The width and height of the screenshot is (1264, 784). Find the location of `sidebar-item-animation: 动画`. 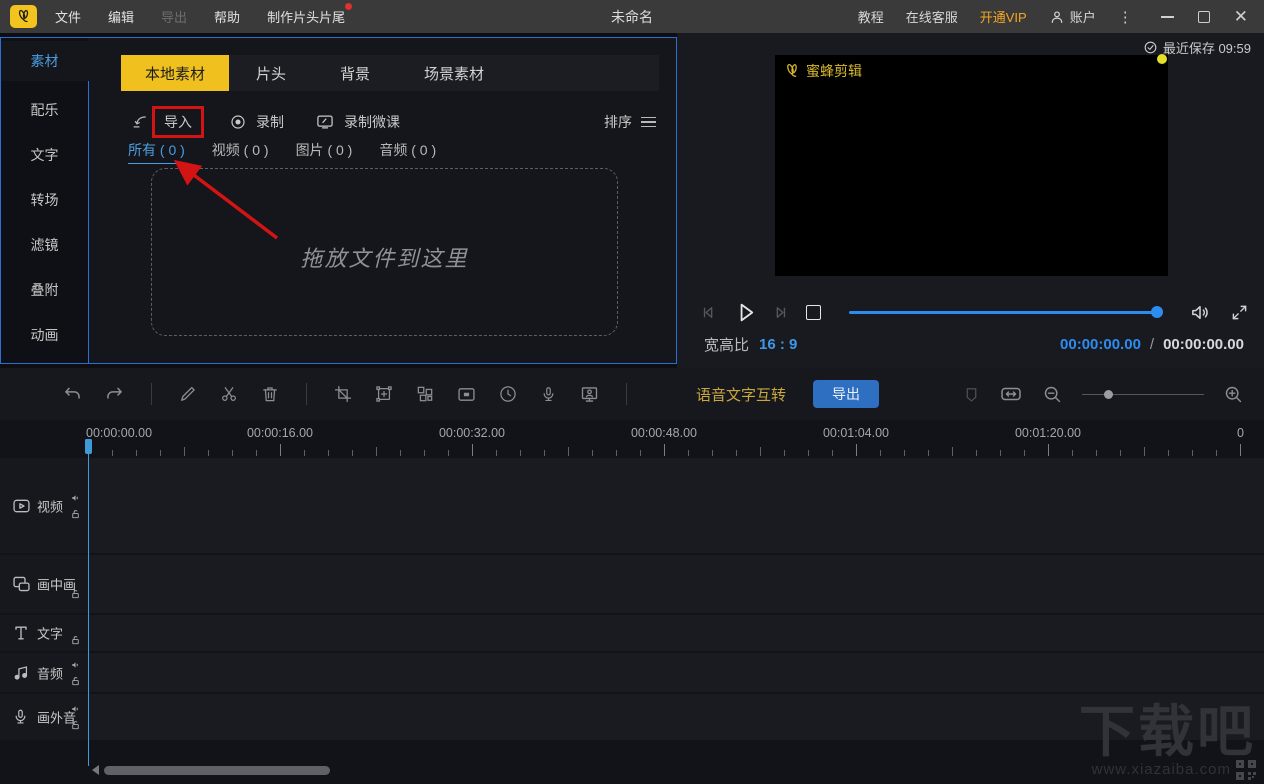

sidebar-item-animation: 动画 is located at coordinates (44, 335).